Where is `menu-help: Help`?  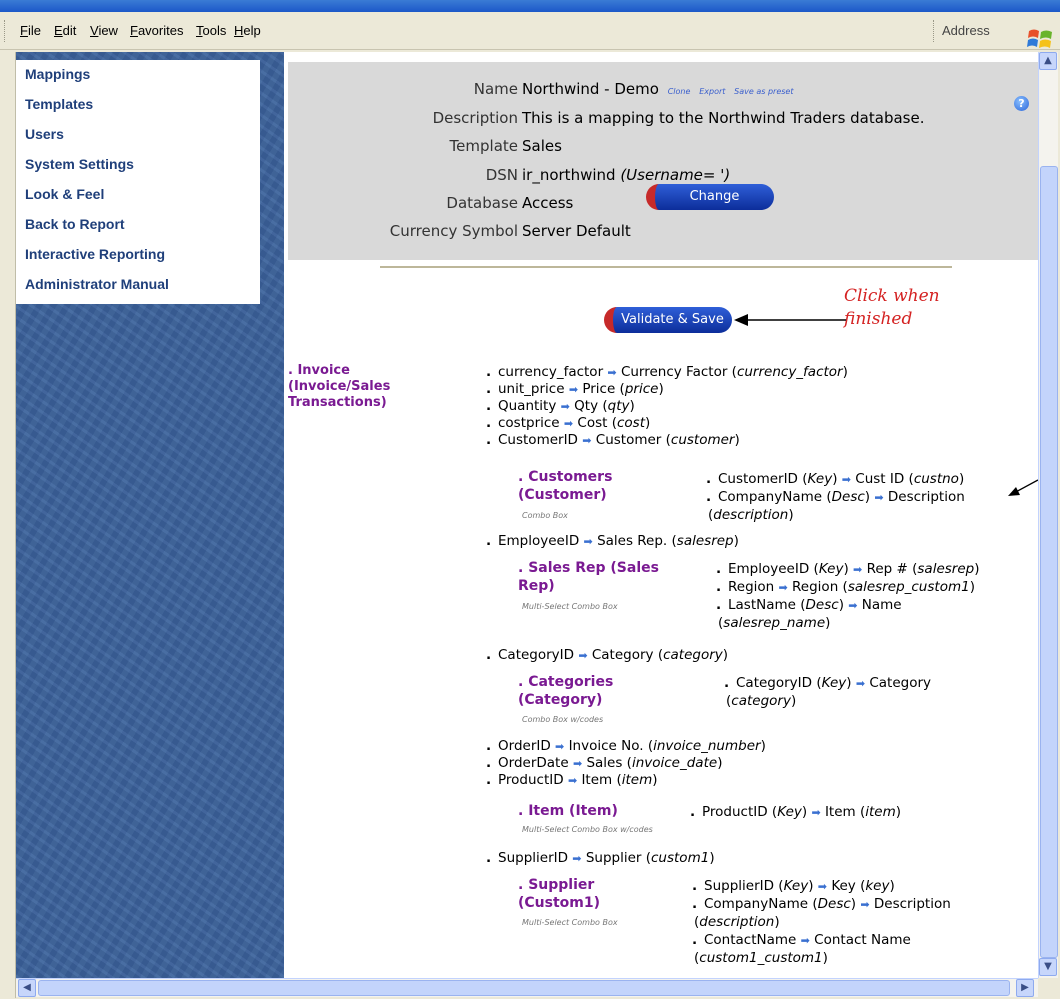 menu-help: Help is located at coordinates (247, 30).